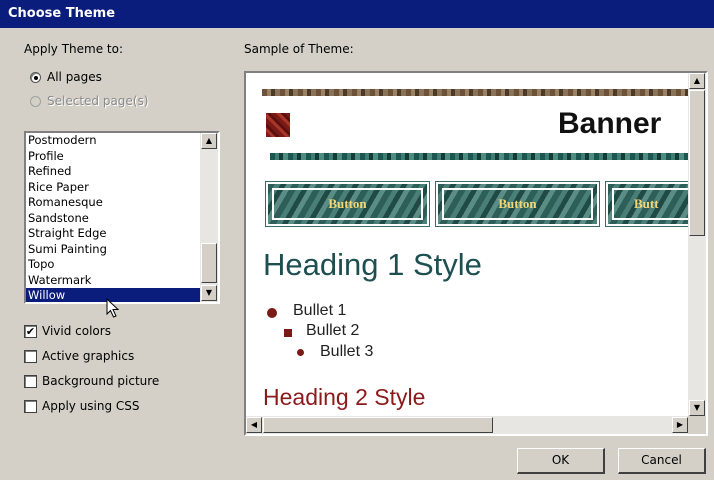 The image size is (714, 480). I want to click on selected-pages-radio, so click(35, 101).